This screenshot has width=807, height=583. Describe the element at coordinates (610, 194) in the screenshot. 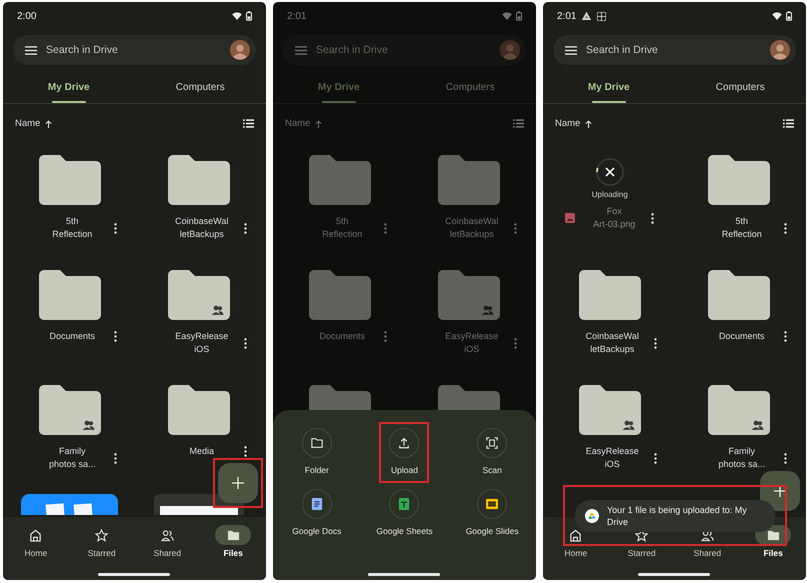

I see `upload-status: Uploading` at that location.